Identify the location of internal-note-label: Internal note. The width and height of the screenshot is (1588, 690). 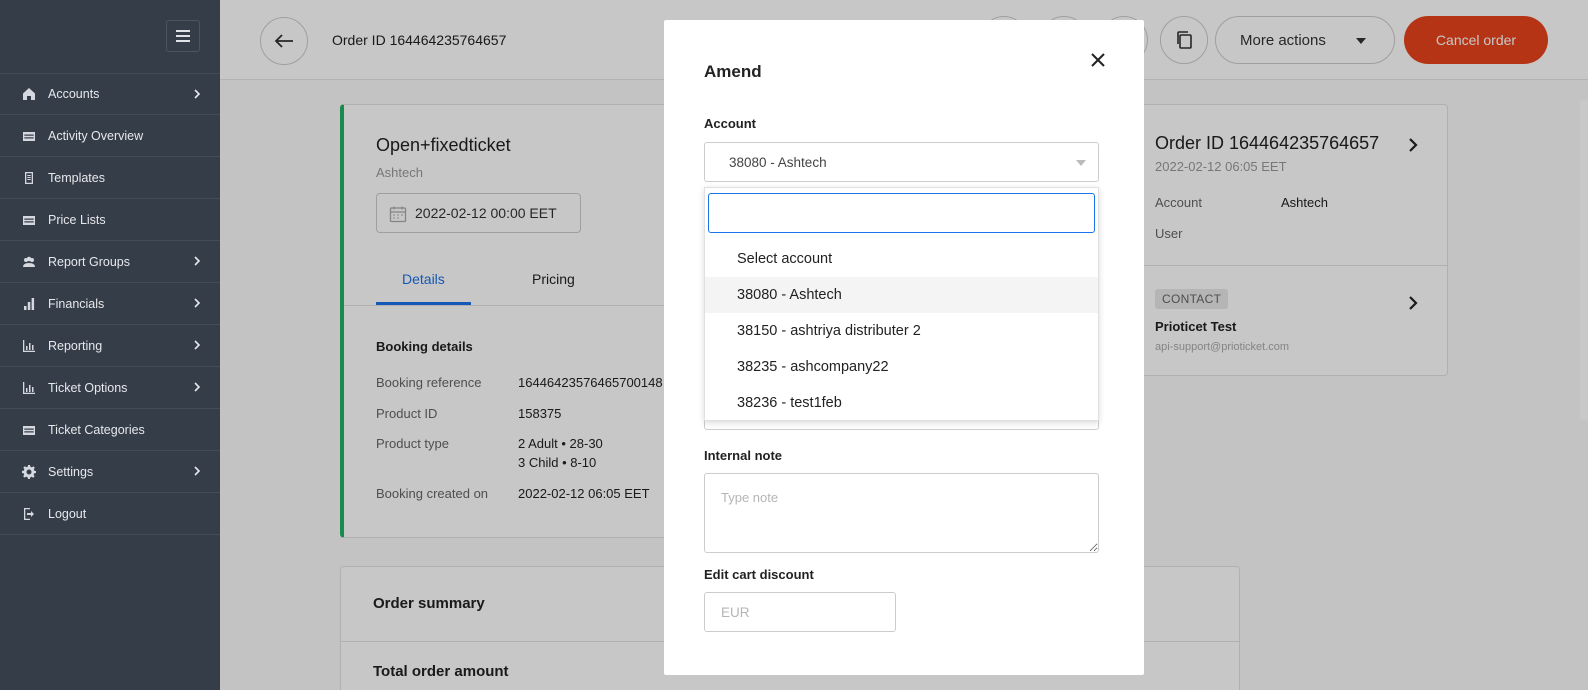
(743, 455).